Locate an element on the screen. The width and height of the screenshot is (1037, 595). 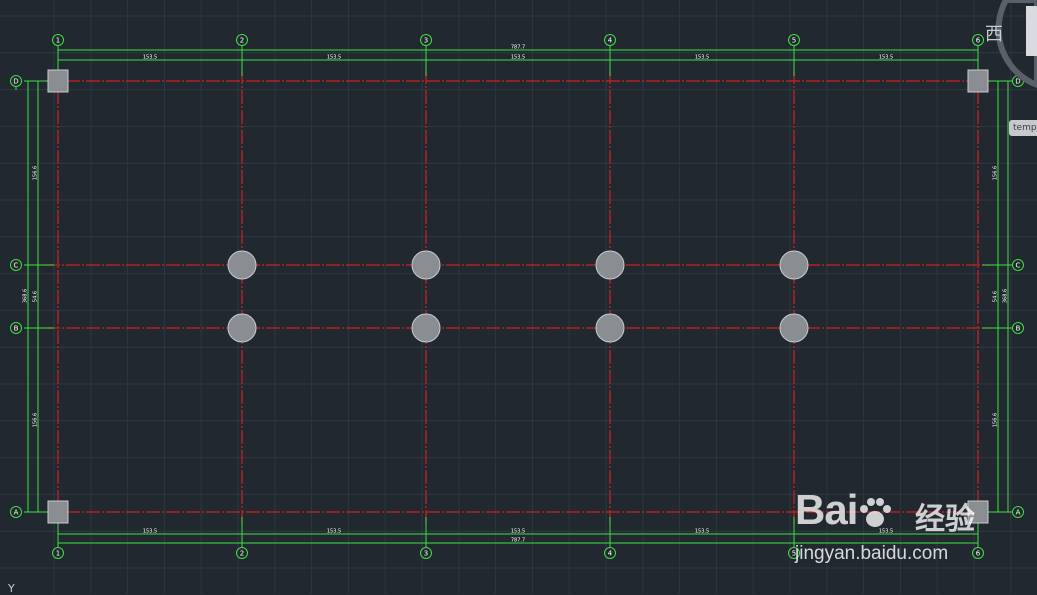
axis-bubble-top-6-label: 6 is located at coordinates (978, 41).